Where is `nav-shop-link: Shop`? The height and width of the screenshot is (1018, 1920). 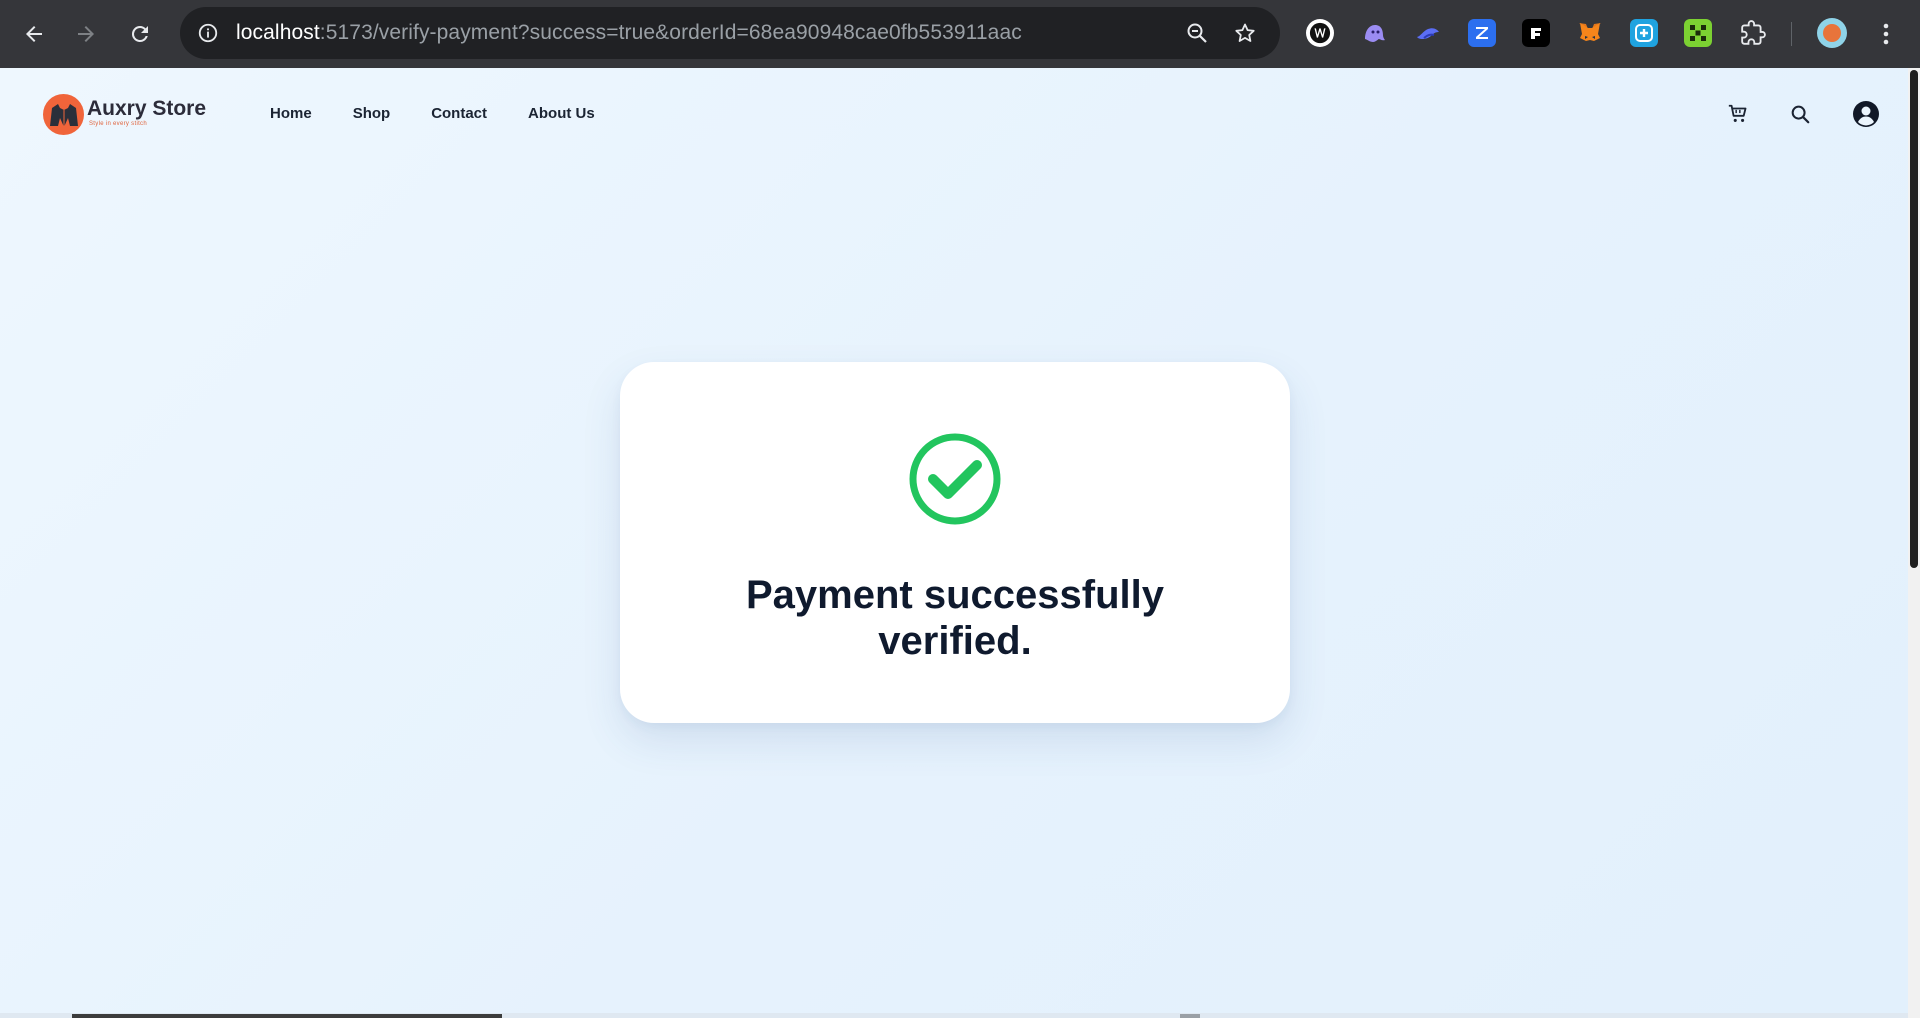
nav-shop-link: Shop is located at coordinates (372, 114).